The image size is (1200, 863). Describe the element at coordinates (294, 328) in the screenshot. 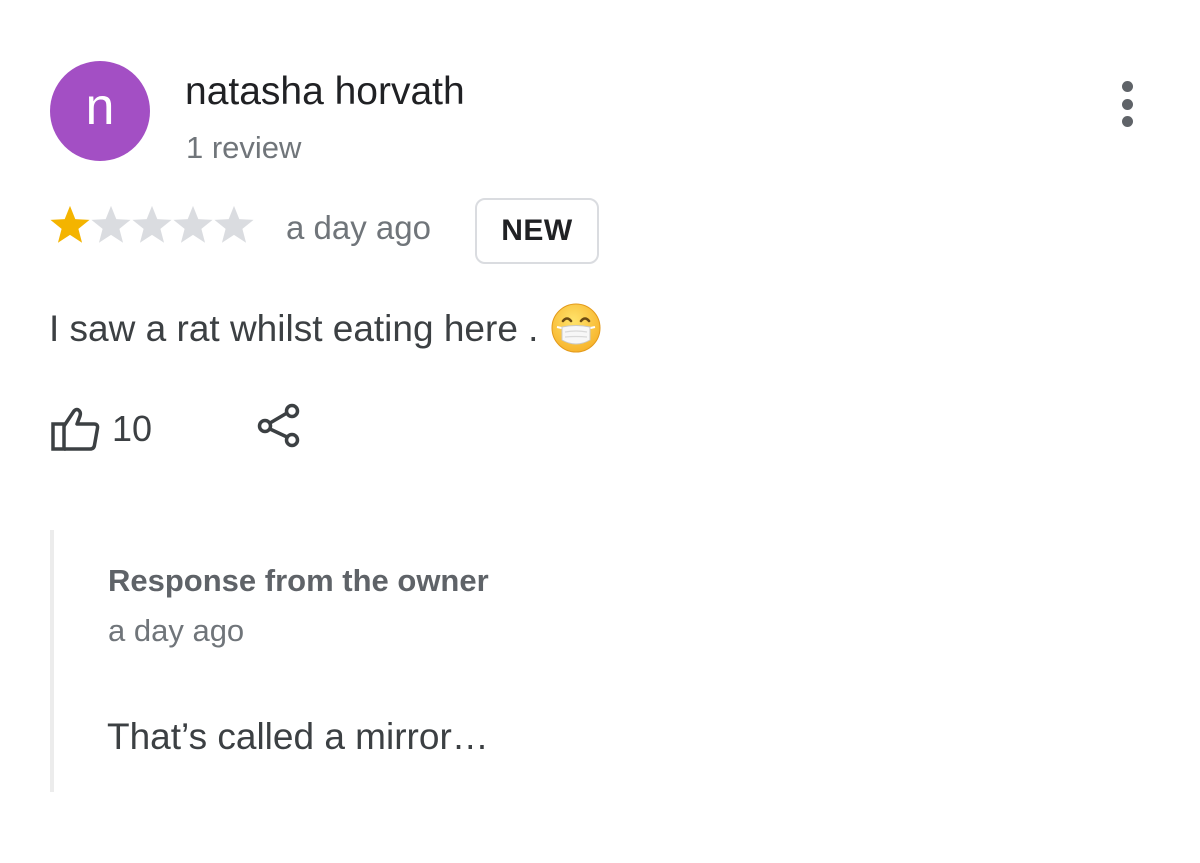

I see `review-text: I saw a rat whilst eating here .` at that location.